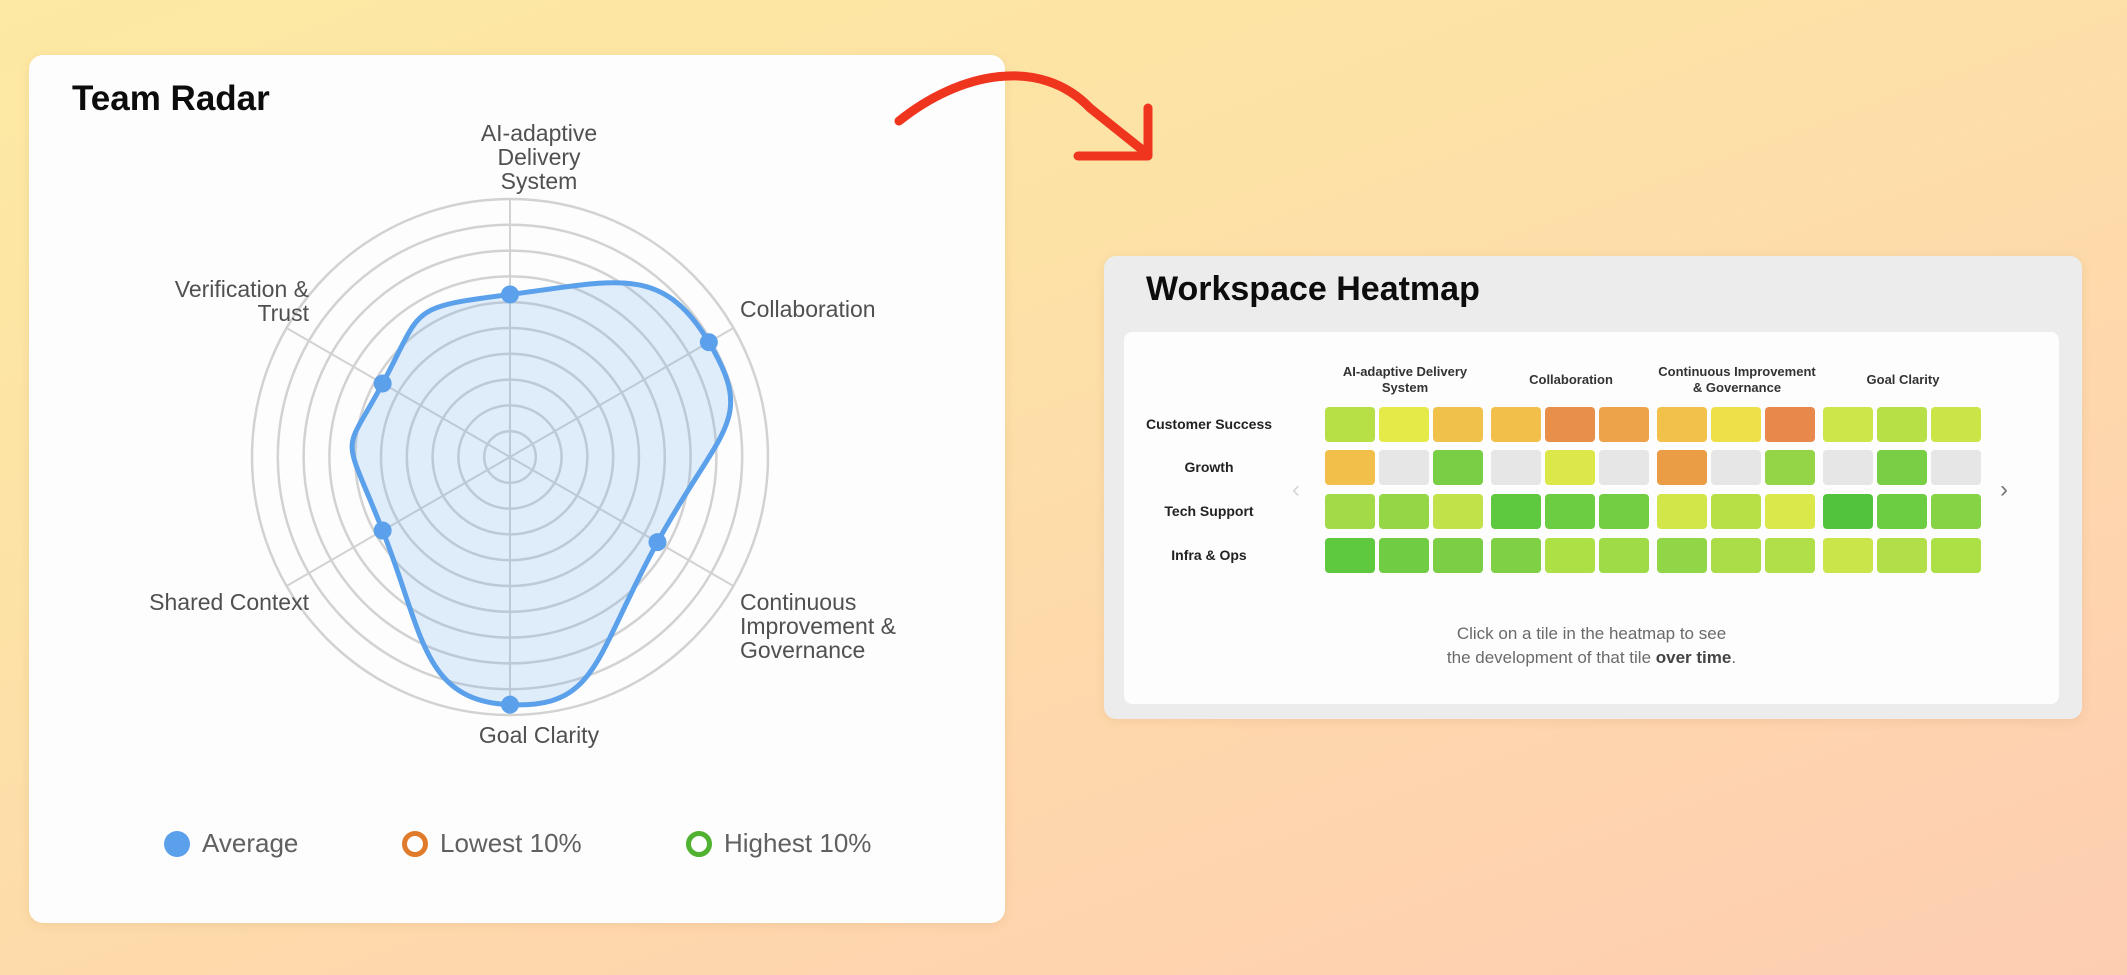 This screenshot has height=975, width=2127. Describe the element at coordinates (229, 602) in the screenshot. I see `axis-label-line: Shared Context` at that location.